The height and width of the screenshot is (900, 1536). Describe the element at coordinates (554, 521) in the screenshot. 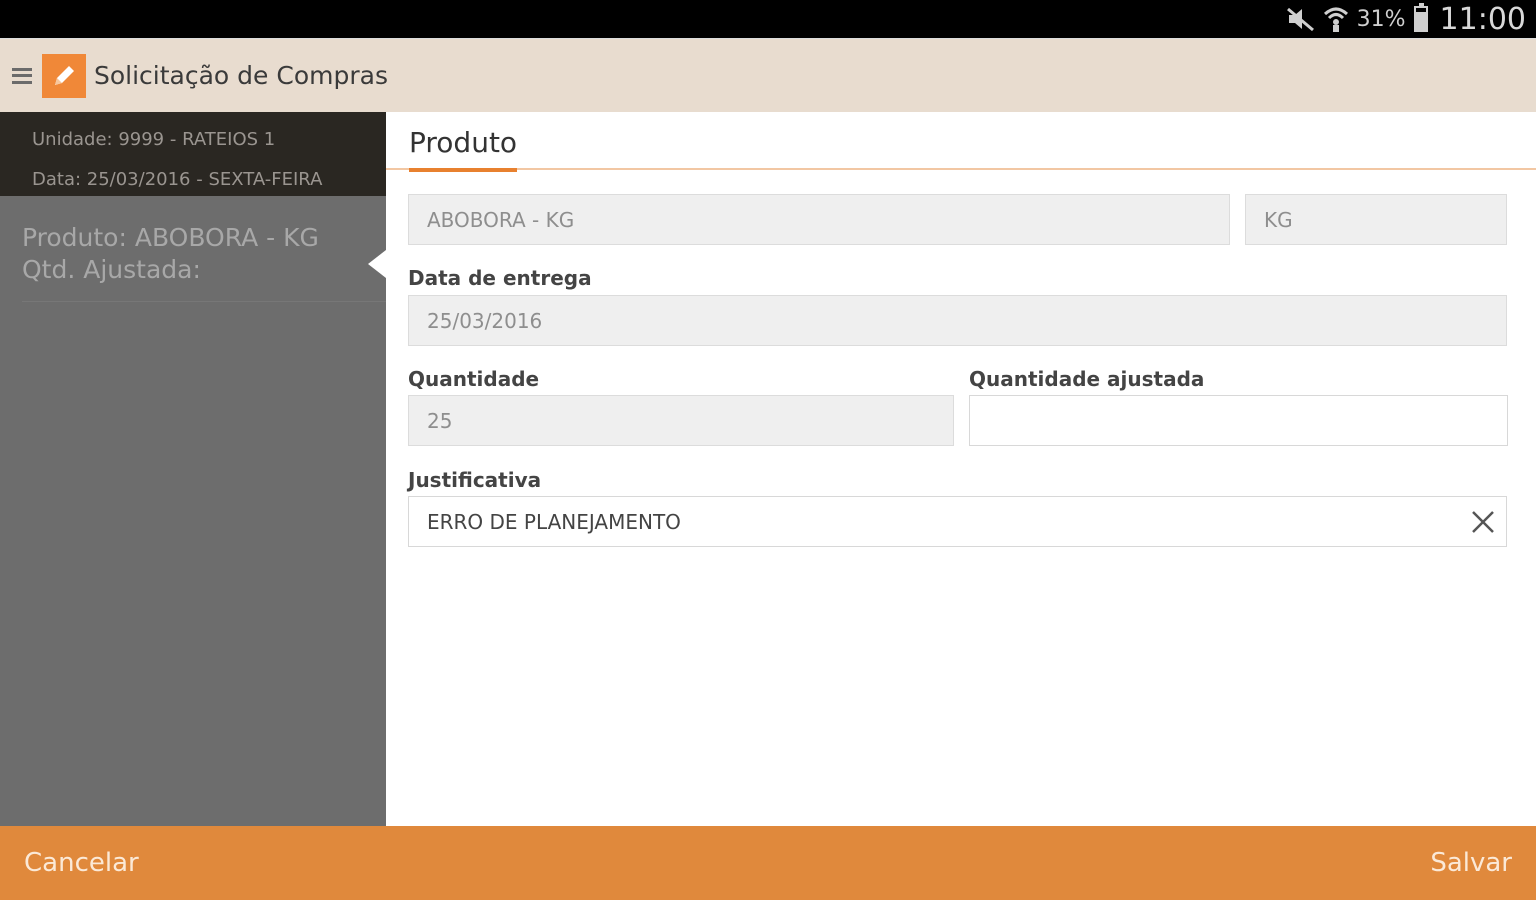

I see `justification-value: ERRO DE PLANEJAMENTO` at that location.